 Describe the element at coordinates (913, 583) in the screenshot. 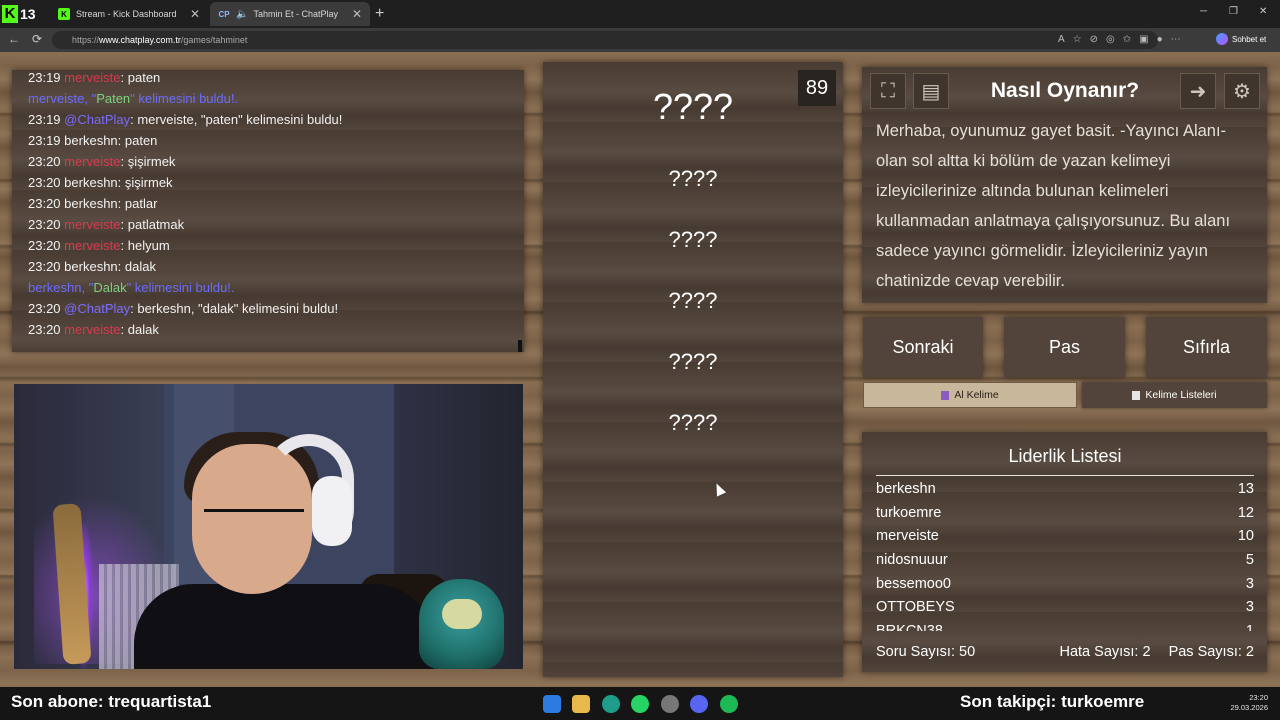

I see `player-name: bessemoo0` at that location.